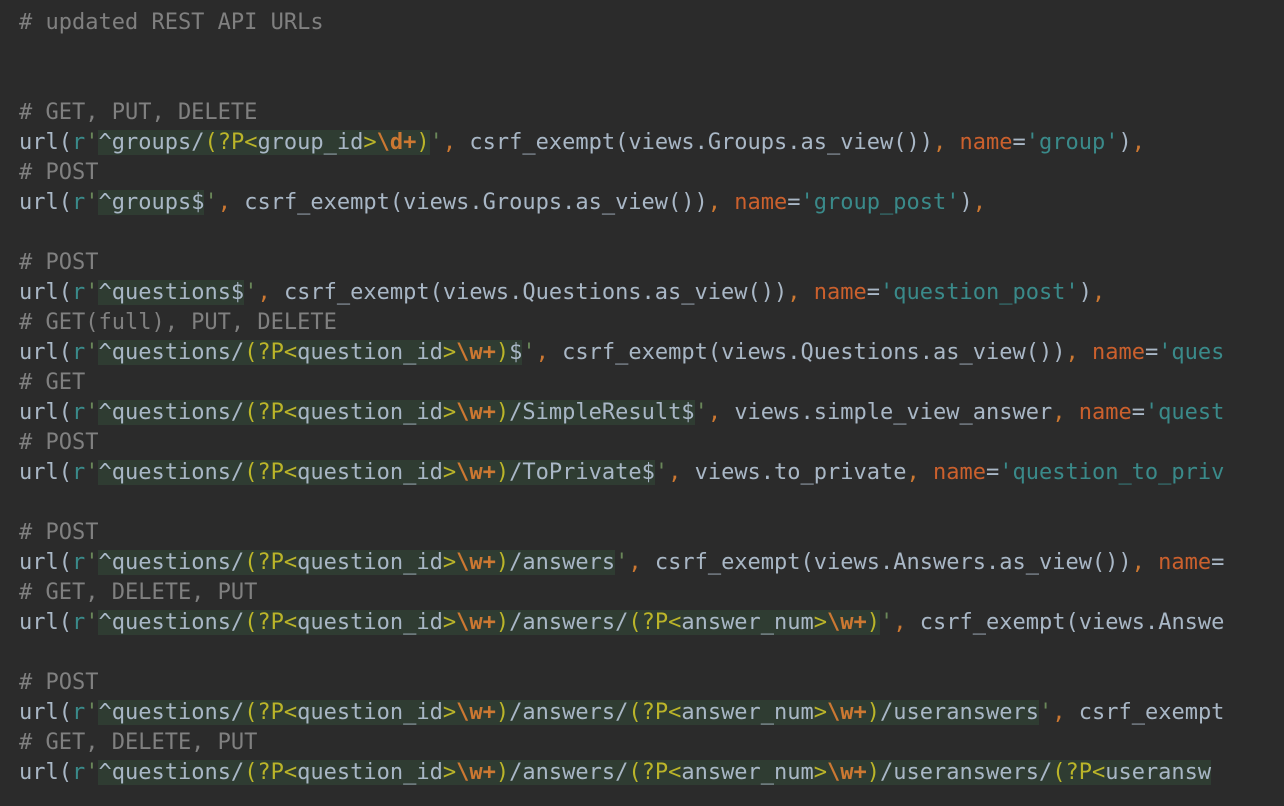  I want to click on code-token: # GET(full), PUT, DELETE, so click(178, 322).